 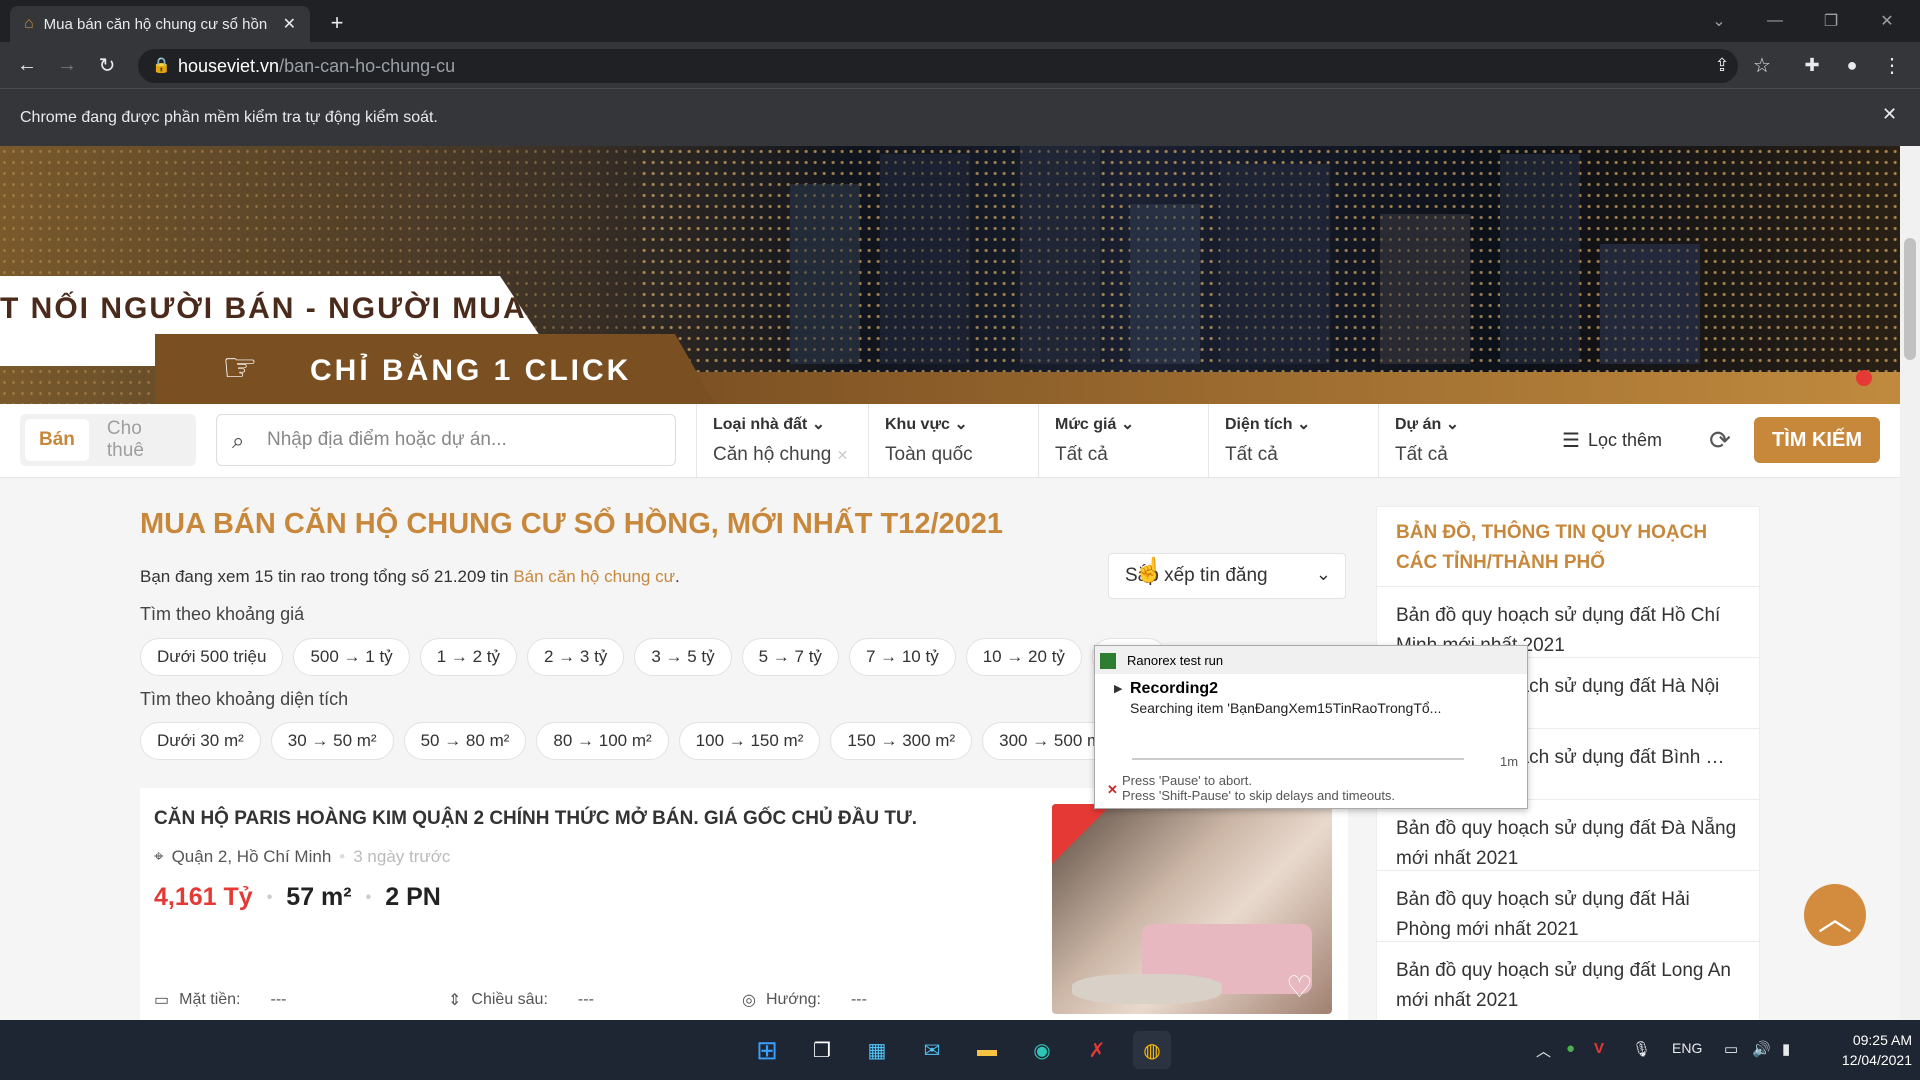 I want to click on lock-icon: 🔒, so click(x=161, y=65).